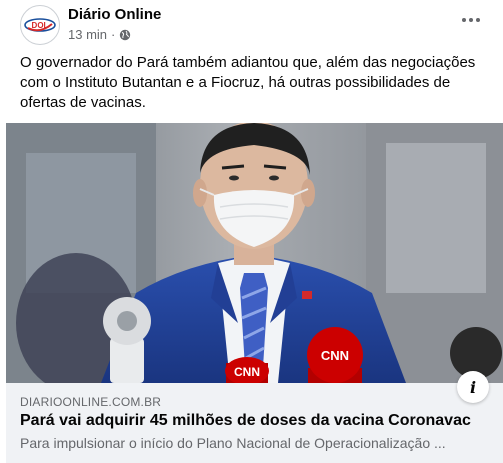 The width and height of the screenshot is (503, 463). I want to click on dol-logo-icon: DOL, so click(40, 25).